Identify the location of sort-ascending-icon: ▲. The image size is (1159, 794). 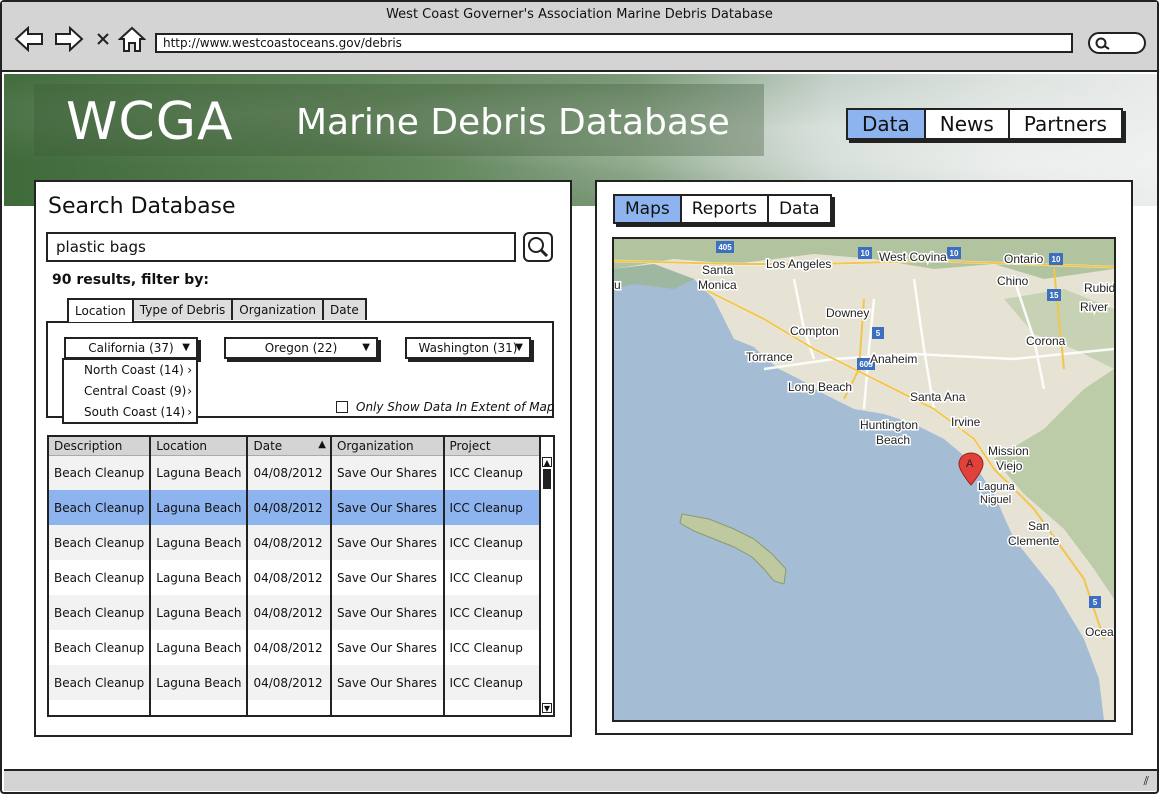
(322, 444).